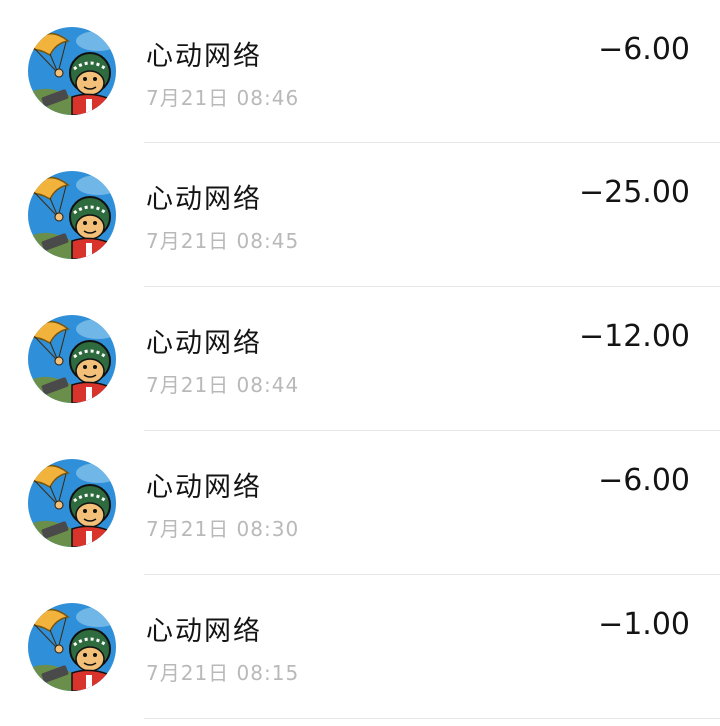 The image size is (720, 726). Describe the element at coordinates (634, 192) in the screenshot. I see `transaction-amount: −25.00` at that location.